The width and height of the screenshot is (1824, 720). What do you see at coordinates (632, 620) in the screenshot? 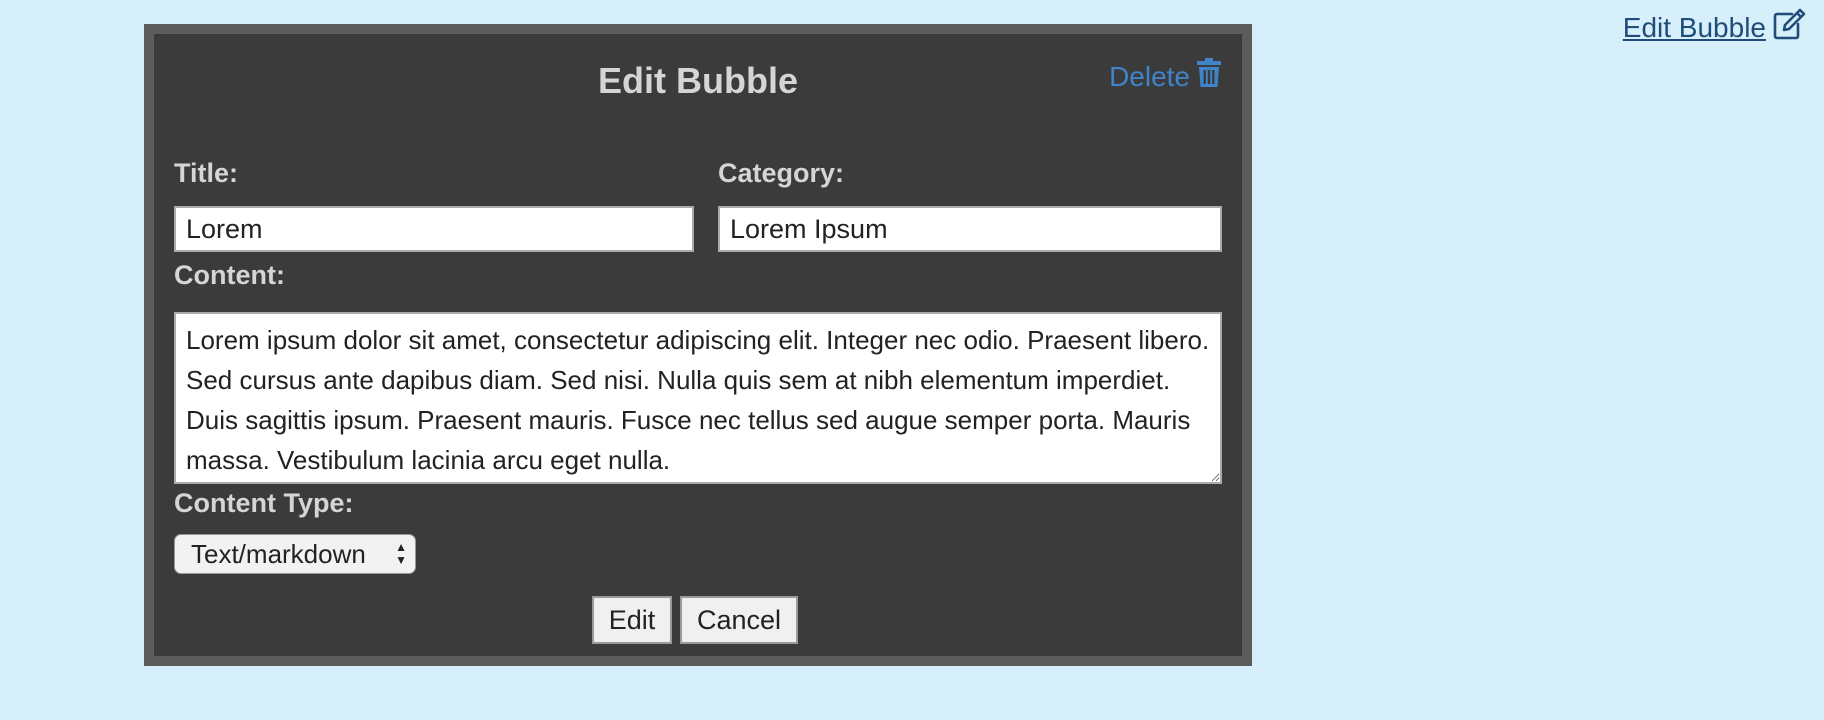
I see `edit-button: Edit` at bounding box center [632, 620].